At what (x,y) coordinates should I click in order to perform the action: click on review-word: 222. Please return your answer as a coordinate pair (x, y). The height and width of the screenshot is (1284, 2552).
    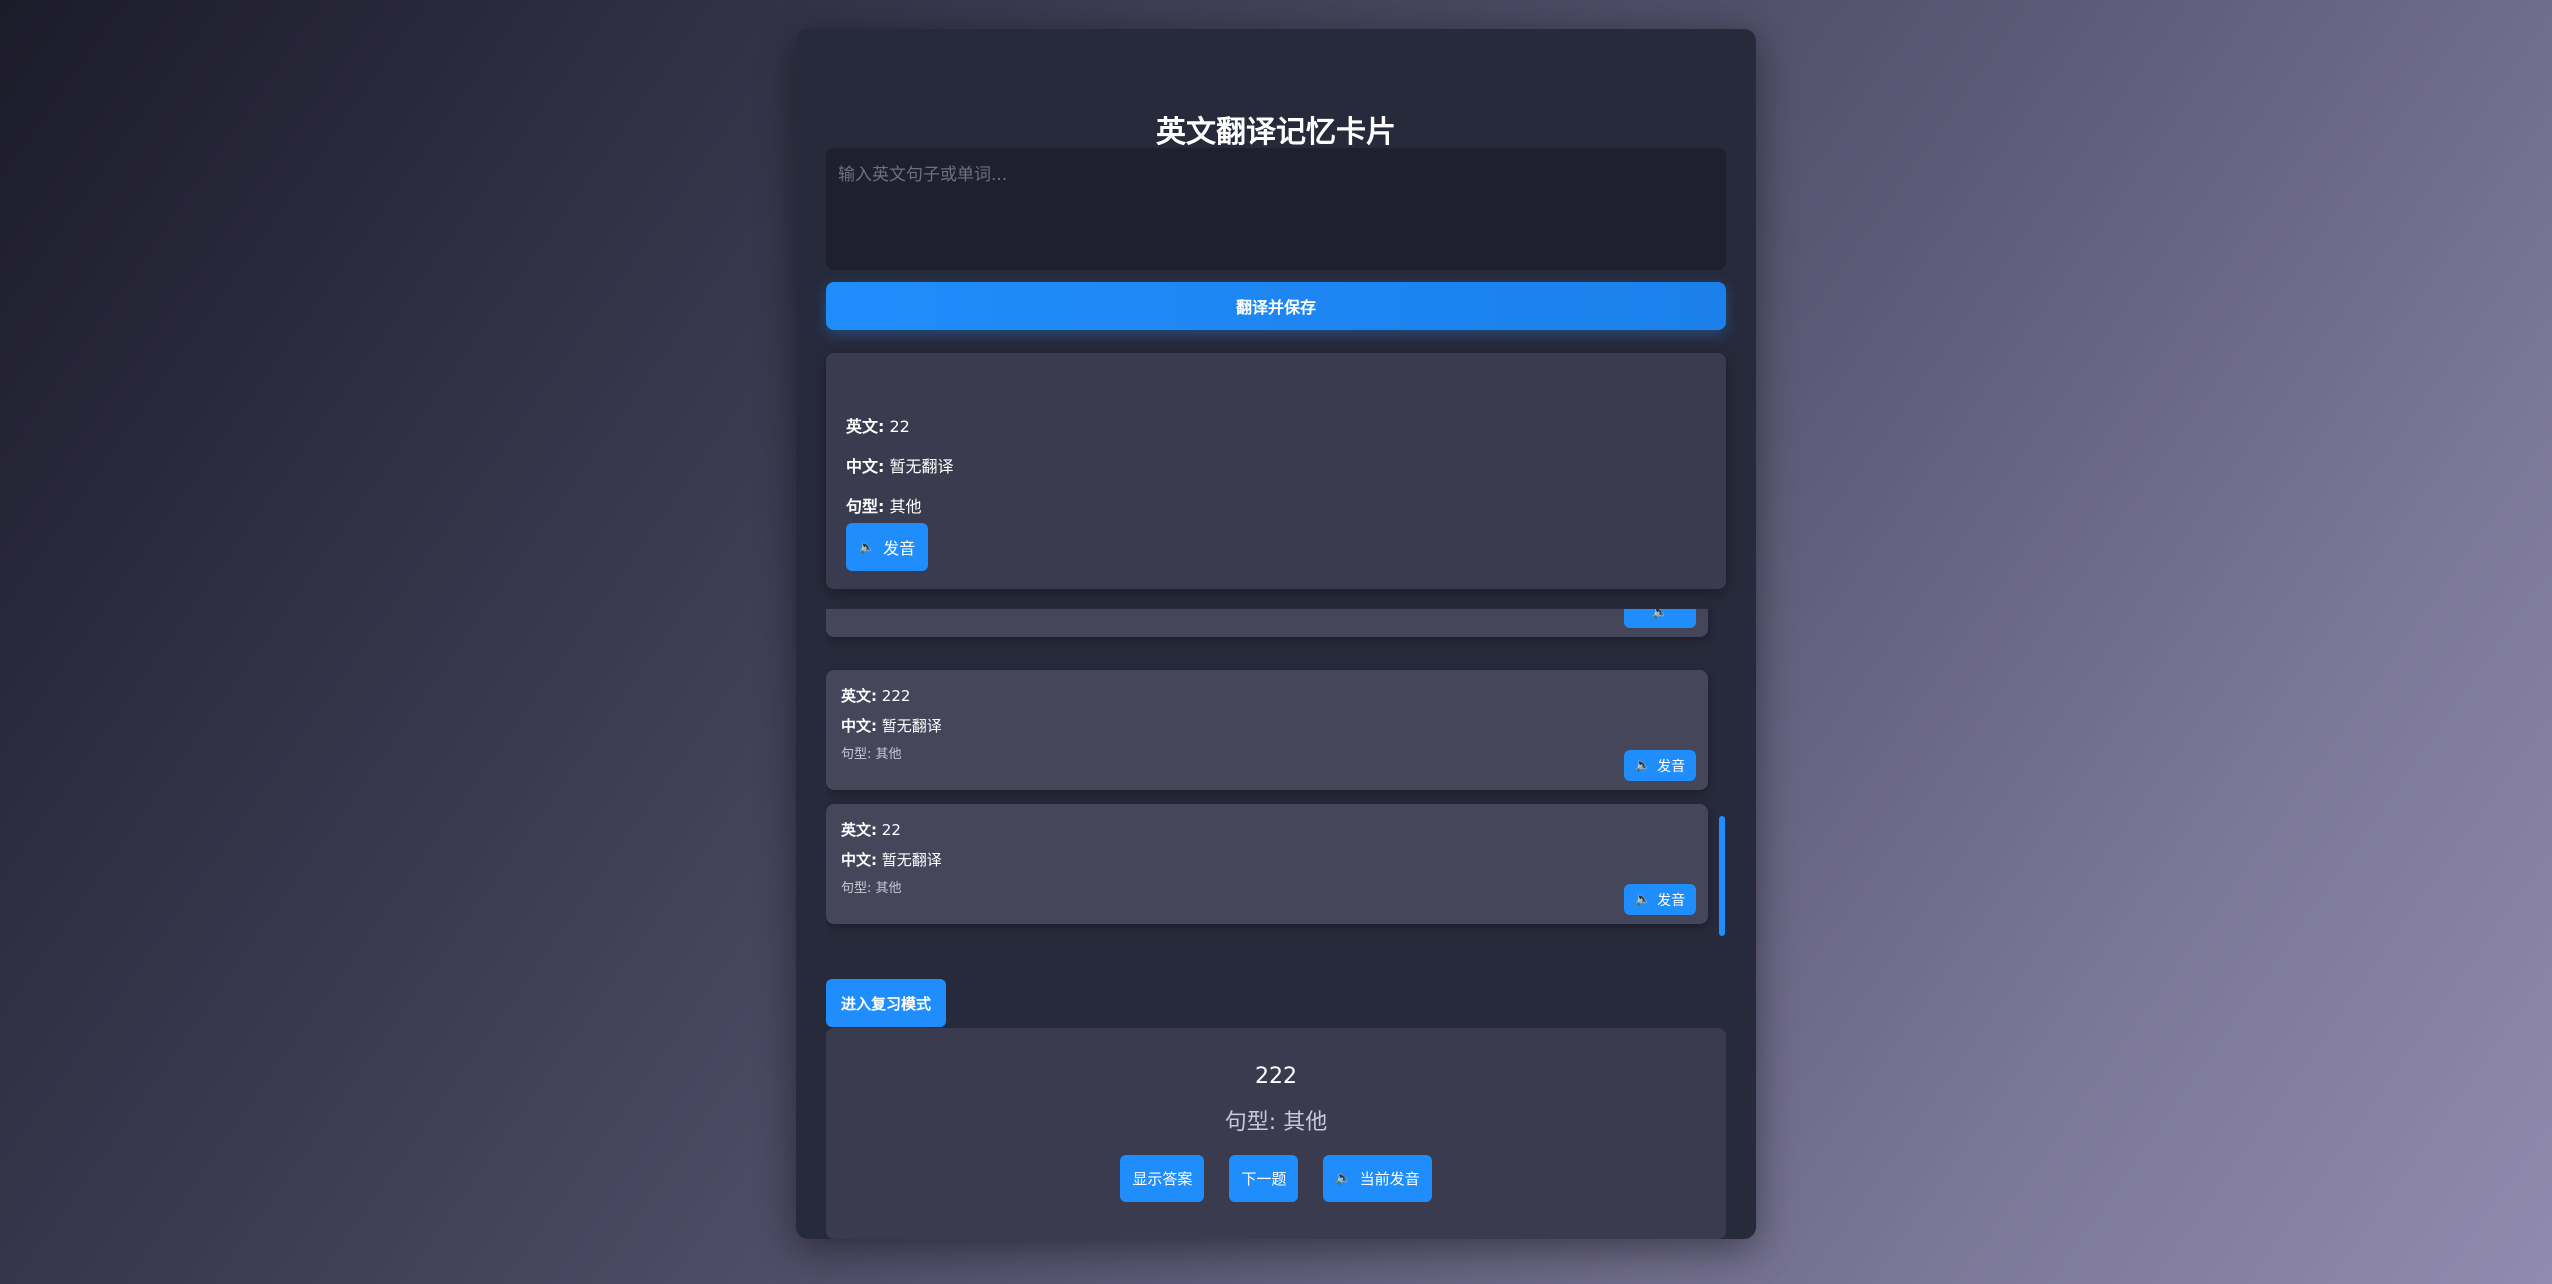
    Looking at the image, I should click on (1276, 1076).